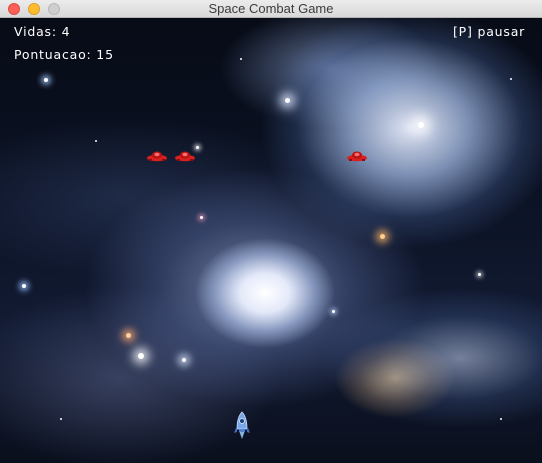 The height and width of the screenshot is (463, 542). Describe the element at coordinates (42, 31) in the screenshot. I see `lives-counter: Vidas: 4` at that location.